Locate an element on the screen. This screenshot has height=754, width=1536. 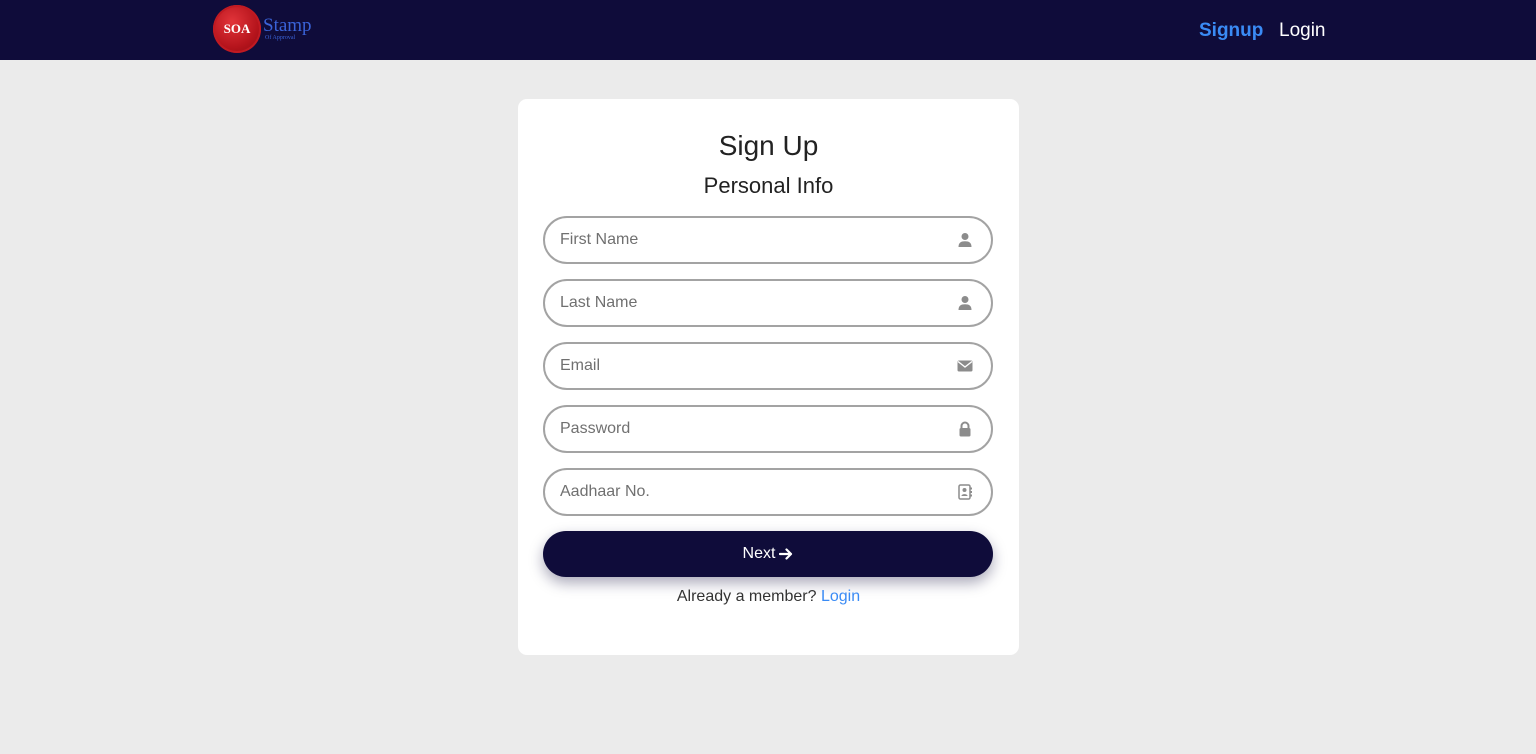
logo-word: Stamp is located at coordinates (287, 25).